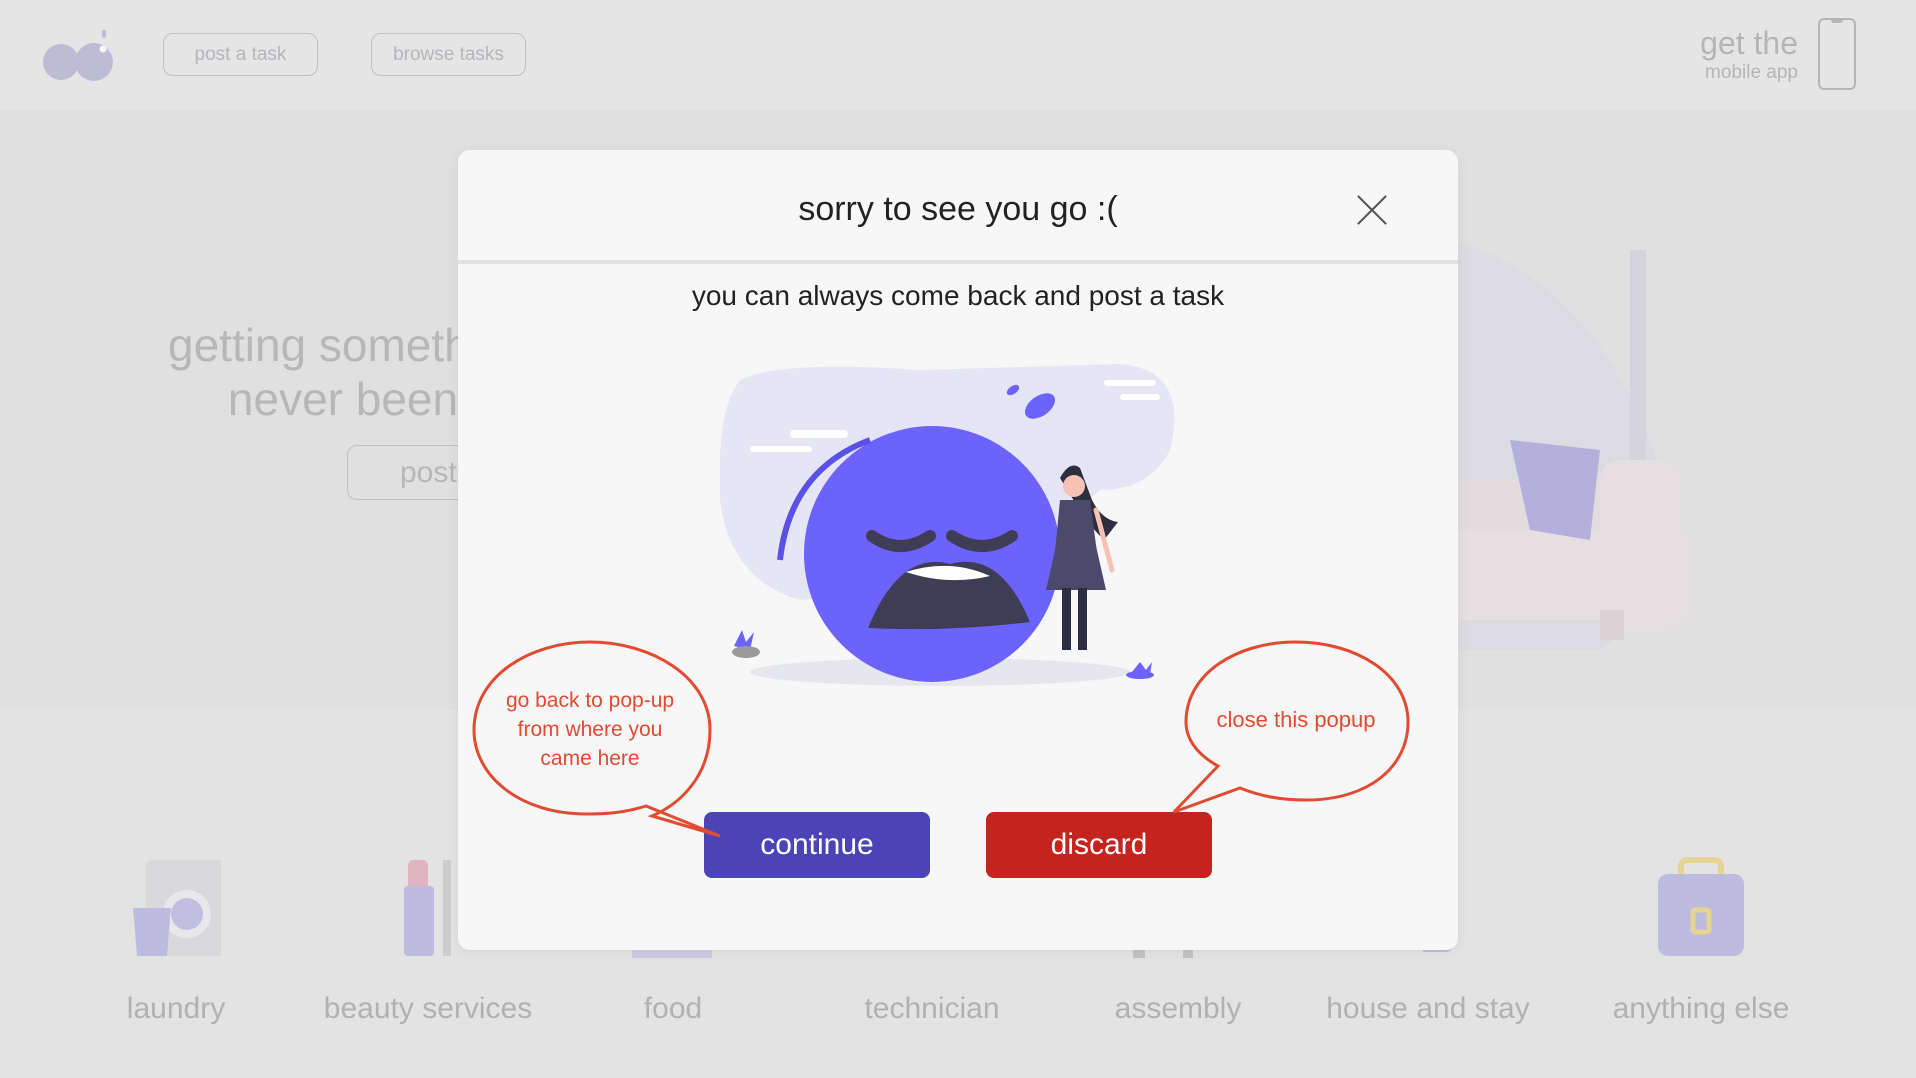 The image size is (1916, 1078). Describe the element at coordinates (958, 209) in the screenshot. I see `modal-title: sorry to see you go :(` at that location.